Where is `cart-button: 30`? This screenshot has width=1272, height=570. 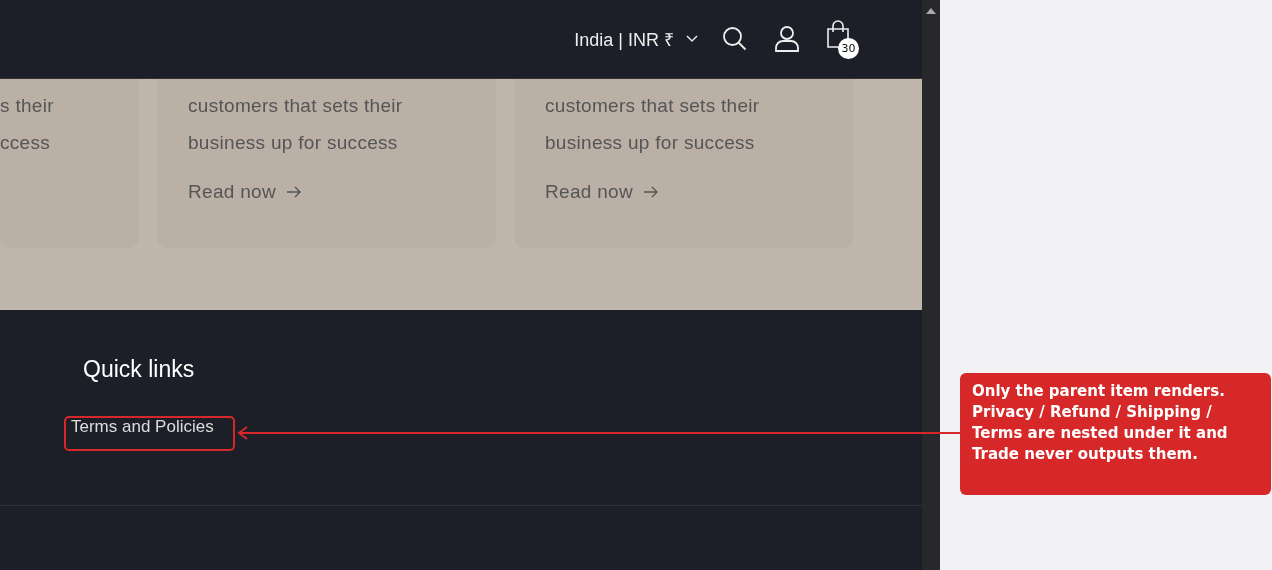
cart-button: 30 is located at coordinates (844, 40).